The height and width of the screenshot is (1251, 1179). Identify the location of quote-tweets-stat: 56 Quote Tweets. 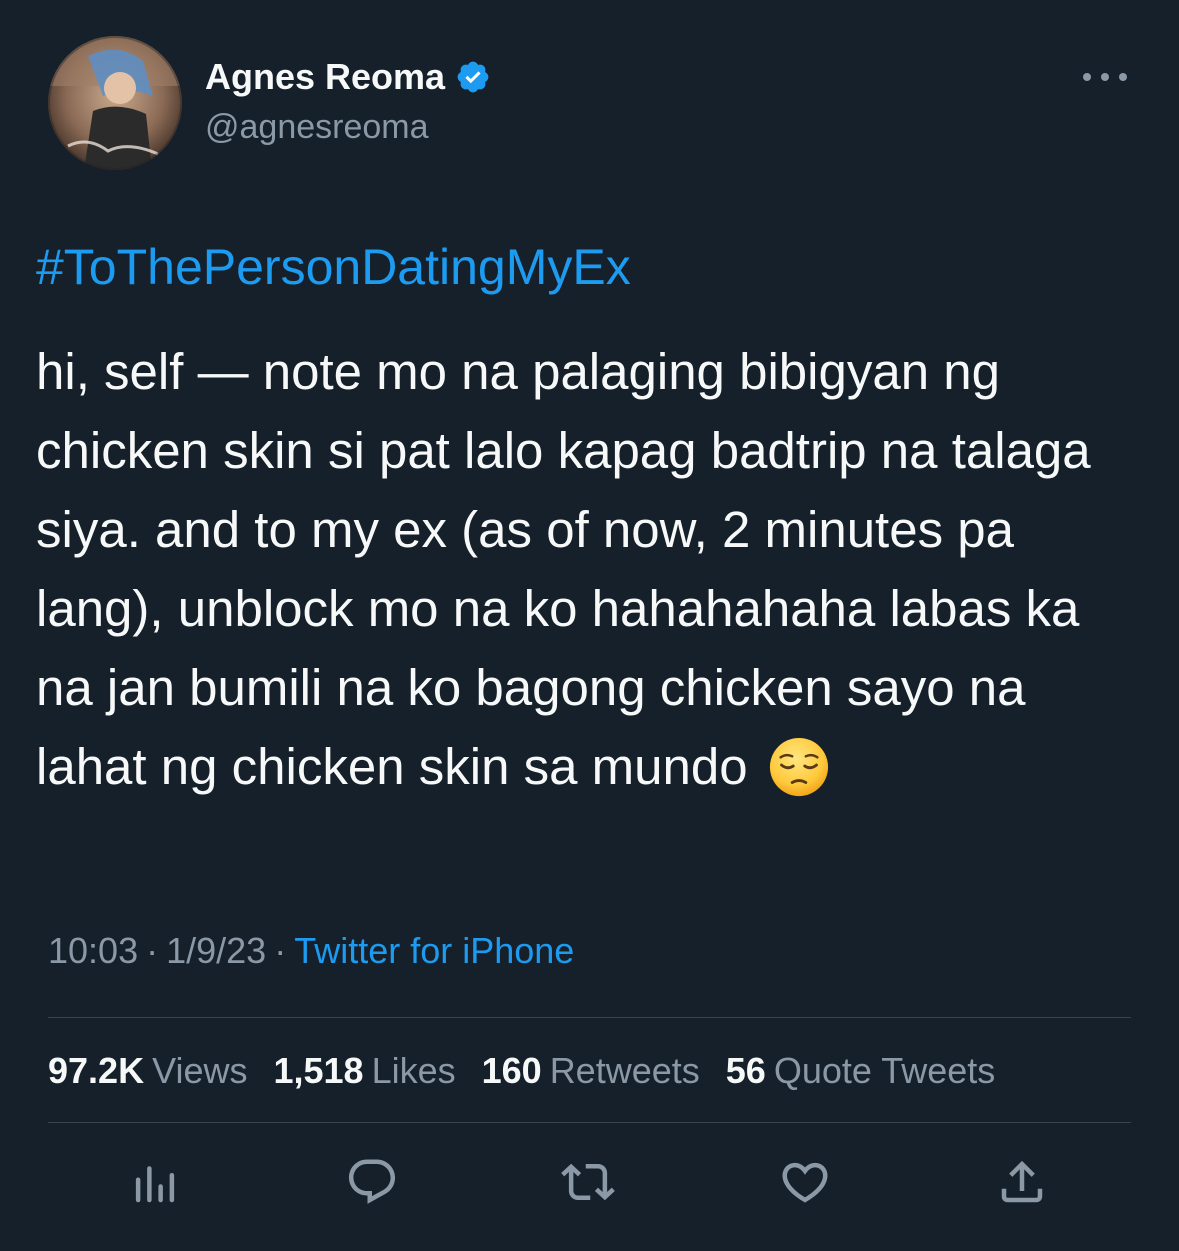
(861, 1071).